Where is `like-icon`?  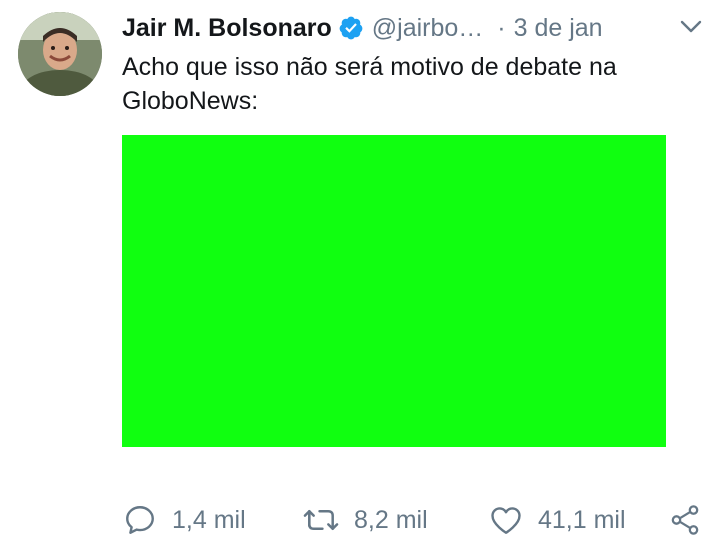 like-icon is located at coordinates (506, 520).